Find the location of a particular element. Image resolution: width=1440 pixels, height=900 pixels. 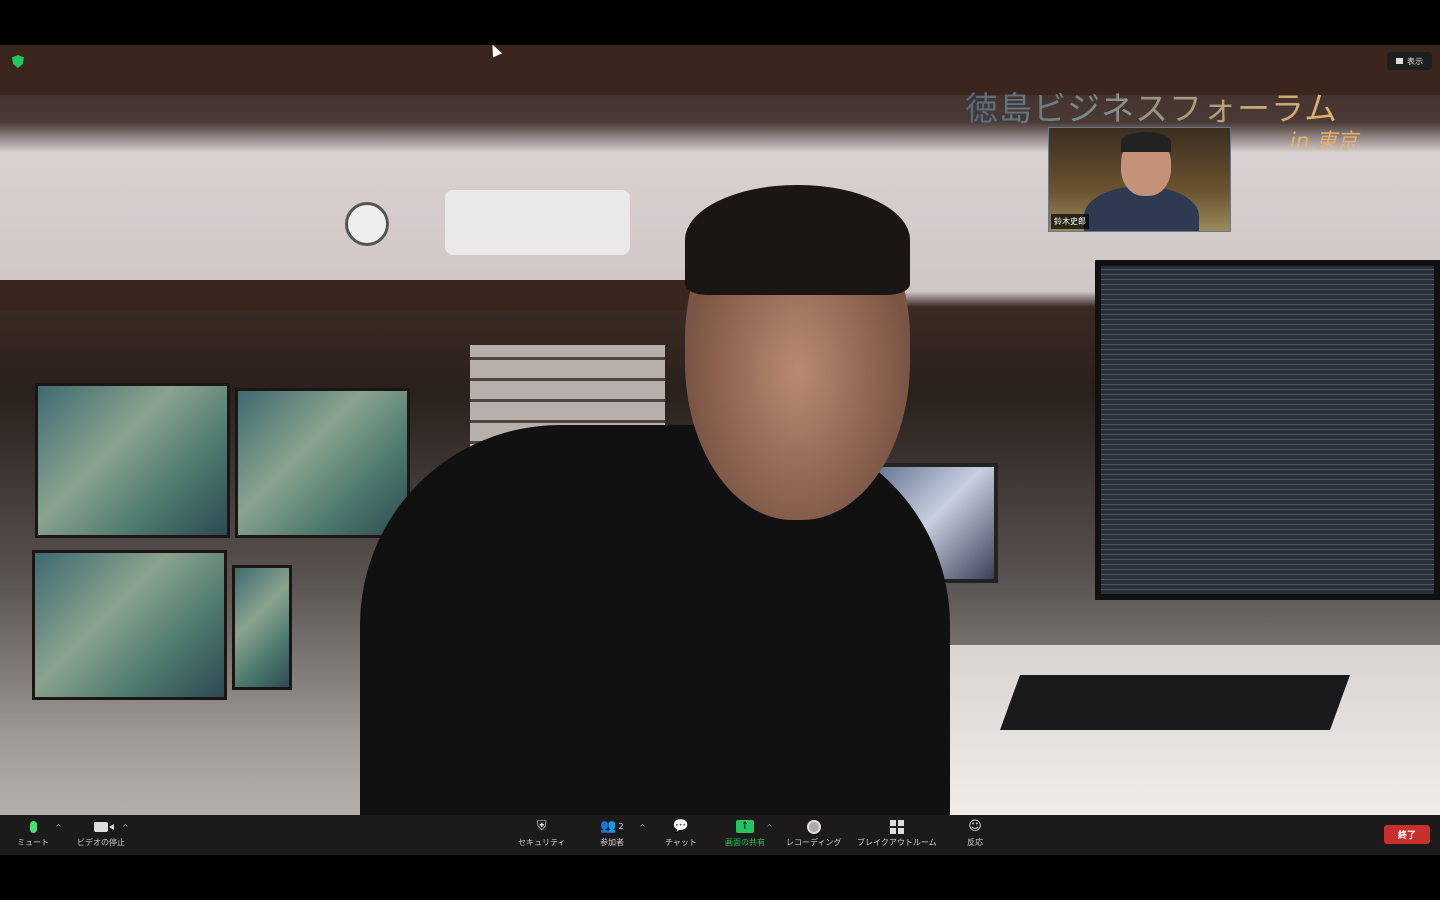

thumbnail-hair is located at coordinates (1146, 142).